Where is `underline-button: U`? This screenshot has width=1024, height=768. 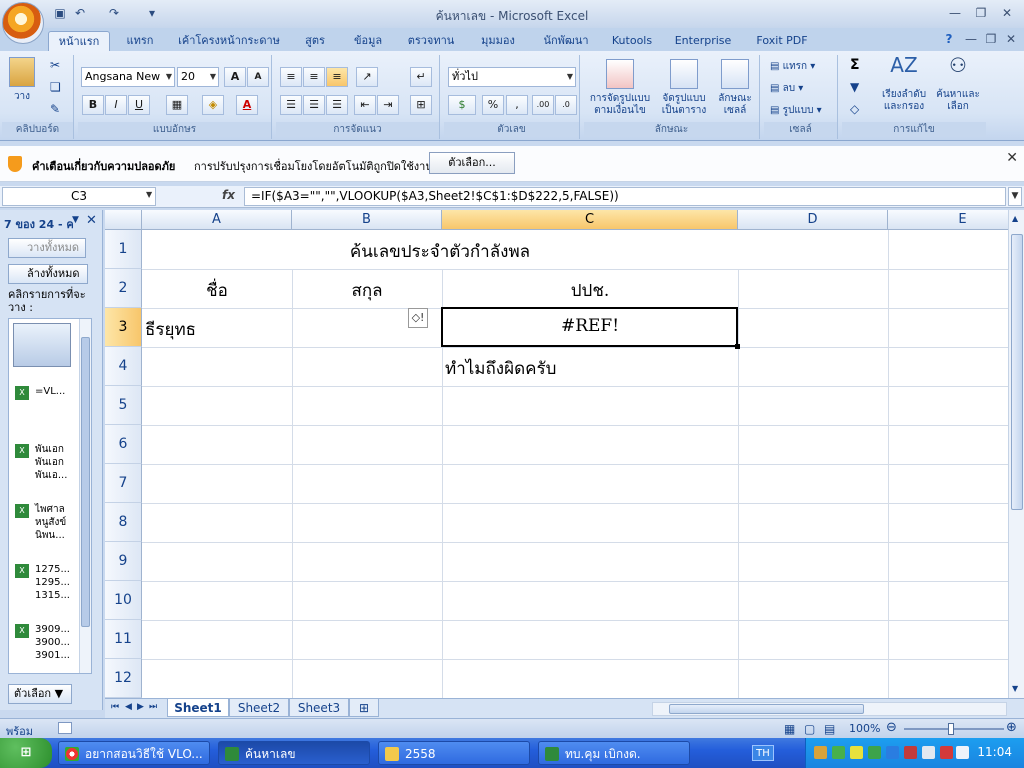 underline-button: U is located at coordinates (139, 105).